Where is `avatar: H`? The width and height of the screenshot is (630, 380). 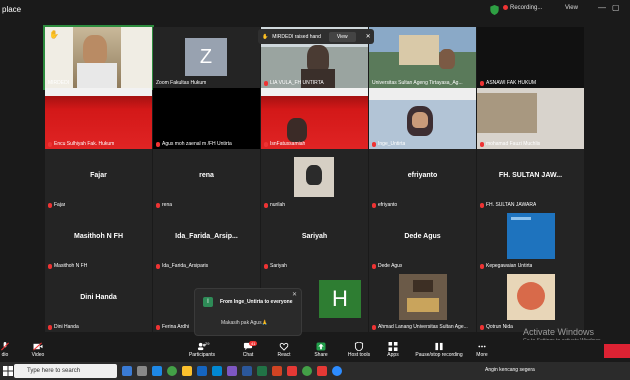
avatar: H is located at coordinates (340, 299).